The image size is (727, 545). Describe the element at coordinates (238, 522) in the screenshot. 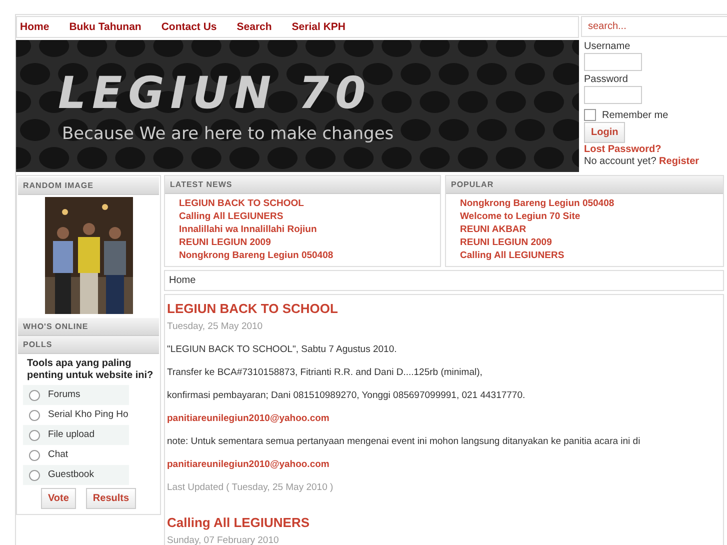

I see `article-title: Calling All LEGIUNERS` at that location.